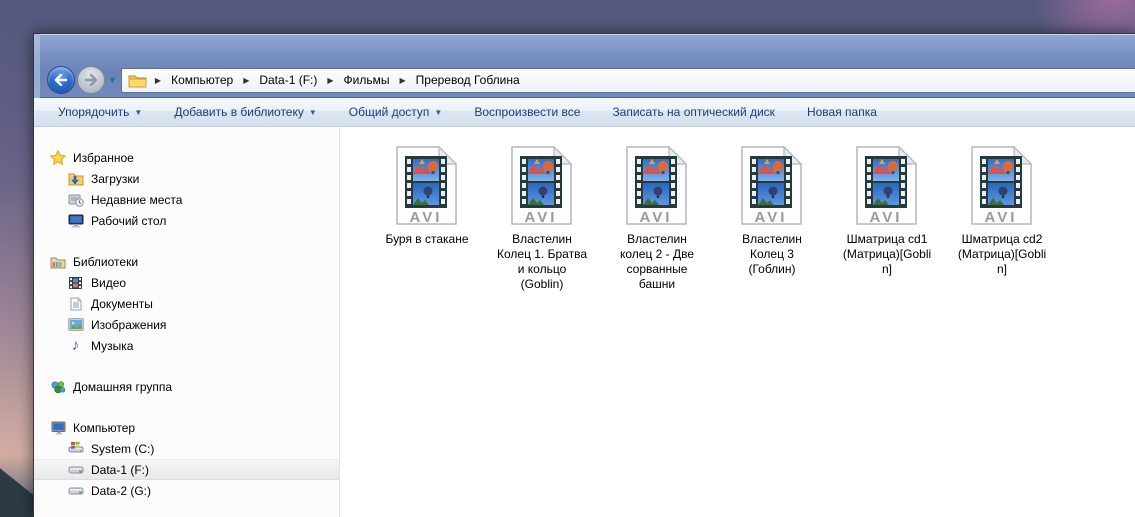 This screenshot has height=517, width=1135. What do you see at coordinates (57, 387) in the screenshot?
I see `homegroup-icon` at bounding box center [57, 387].